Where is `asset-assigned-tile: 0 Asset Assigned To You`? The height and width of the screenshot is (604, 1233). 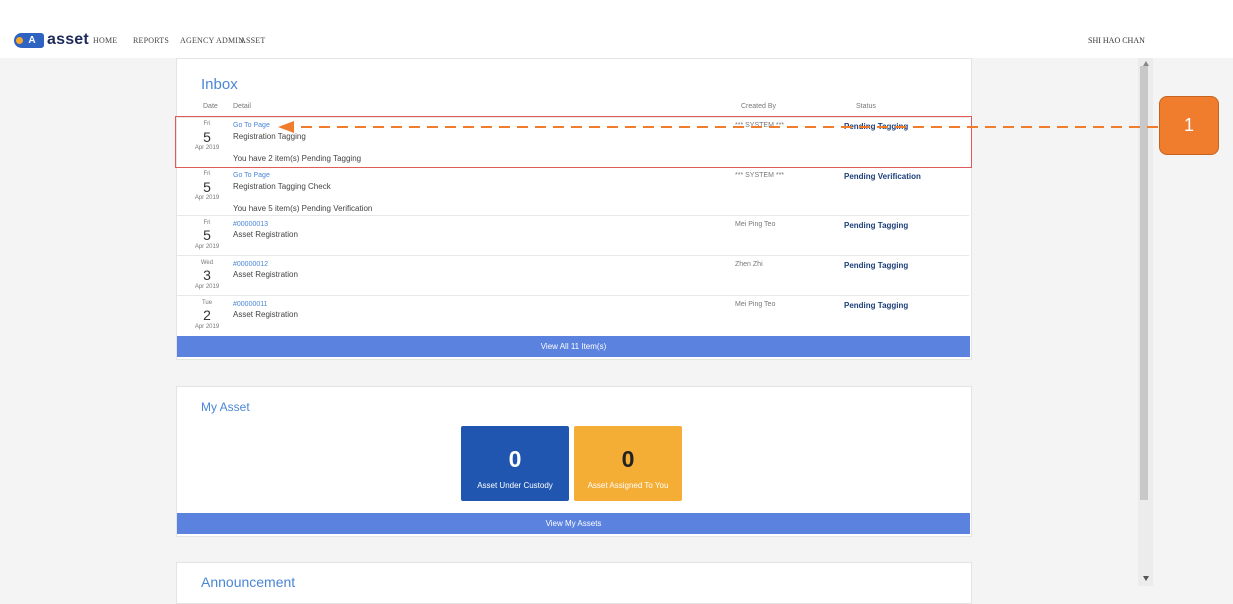
asset-assigned-tile: 0 Asset Assigned To You is located at coordinates (628, 463).